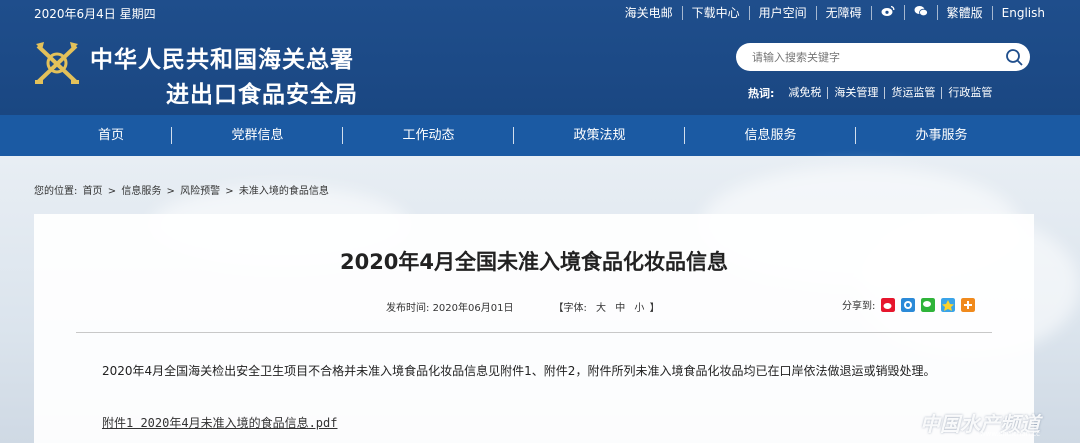 Image resolution: width=1080 pixels, height=443 pixels. What do you see at coordinates (428, 135) in the screenshot?
I see `nav-item-work-news: 工作动态` at bounding box center [428, 135].